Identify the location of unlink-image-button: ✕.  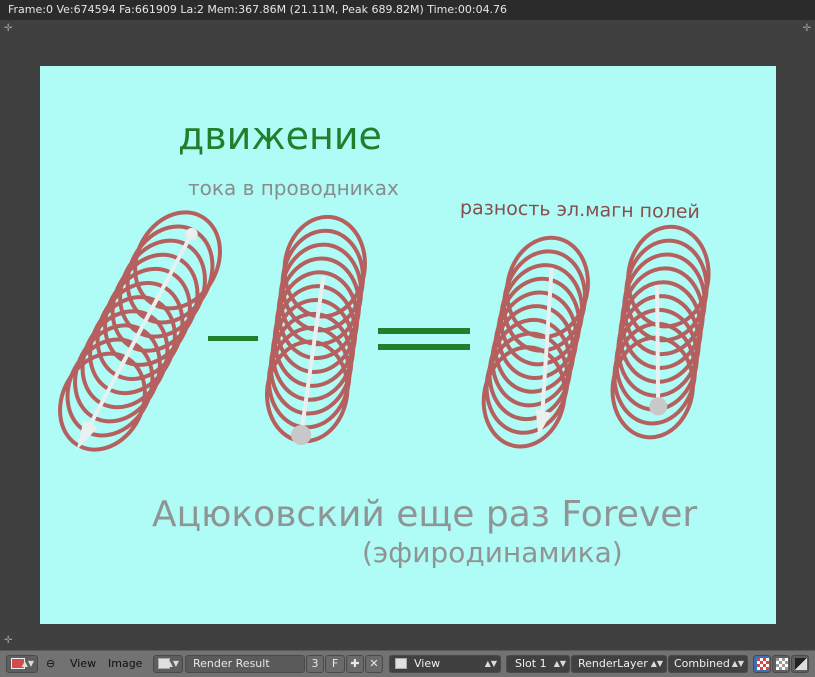
(374, 664).